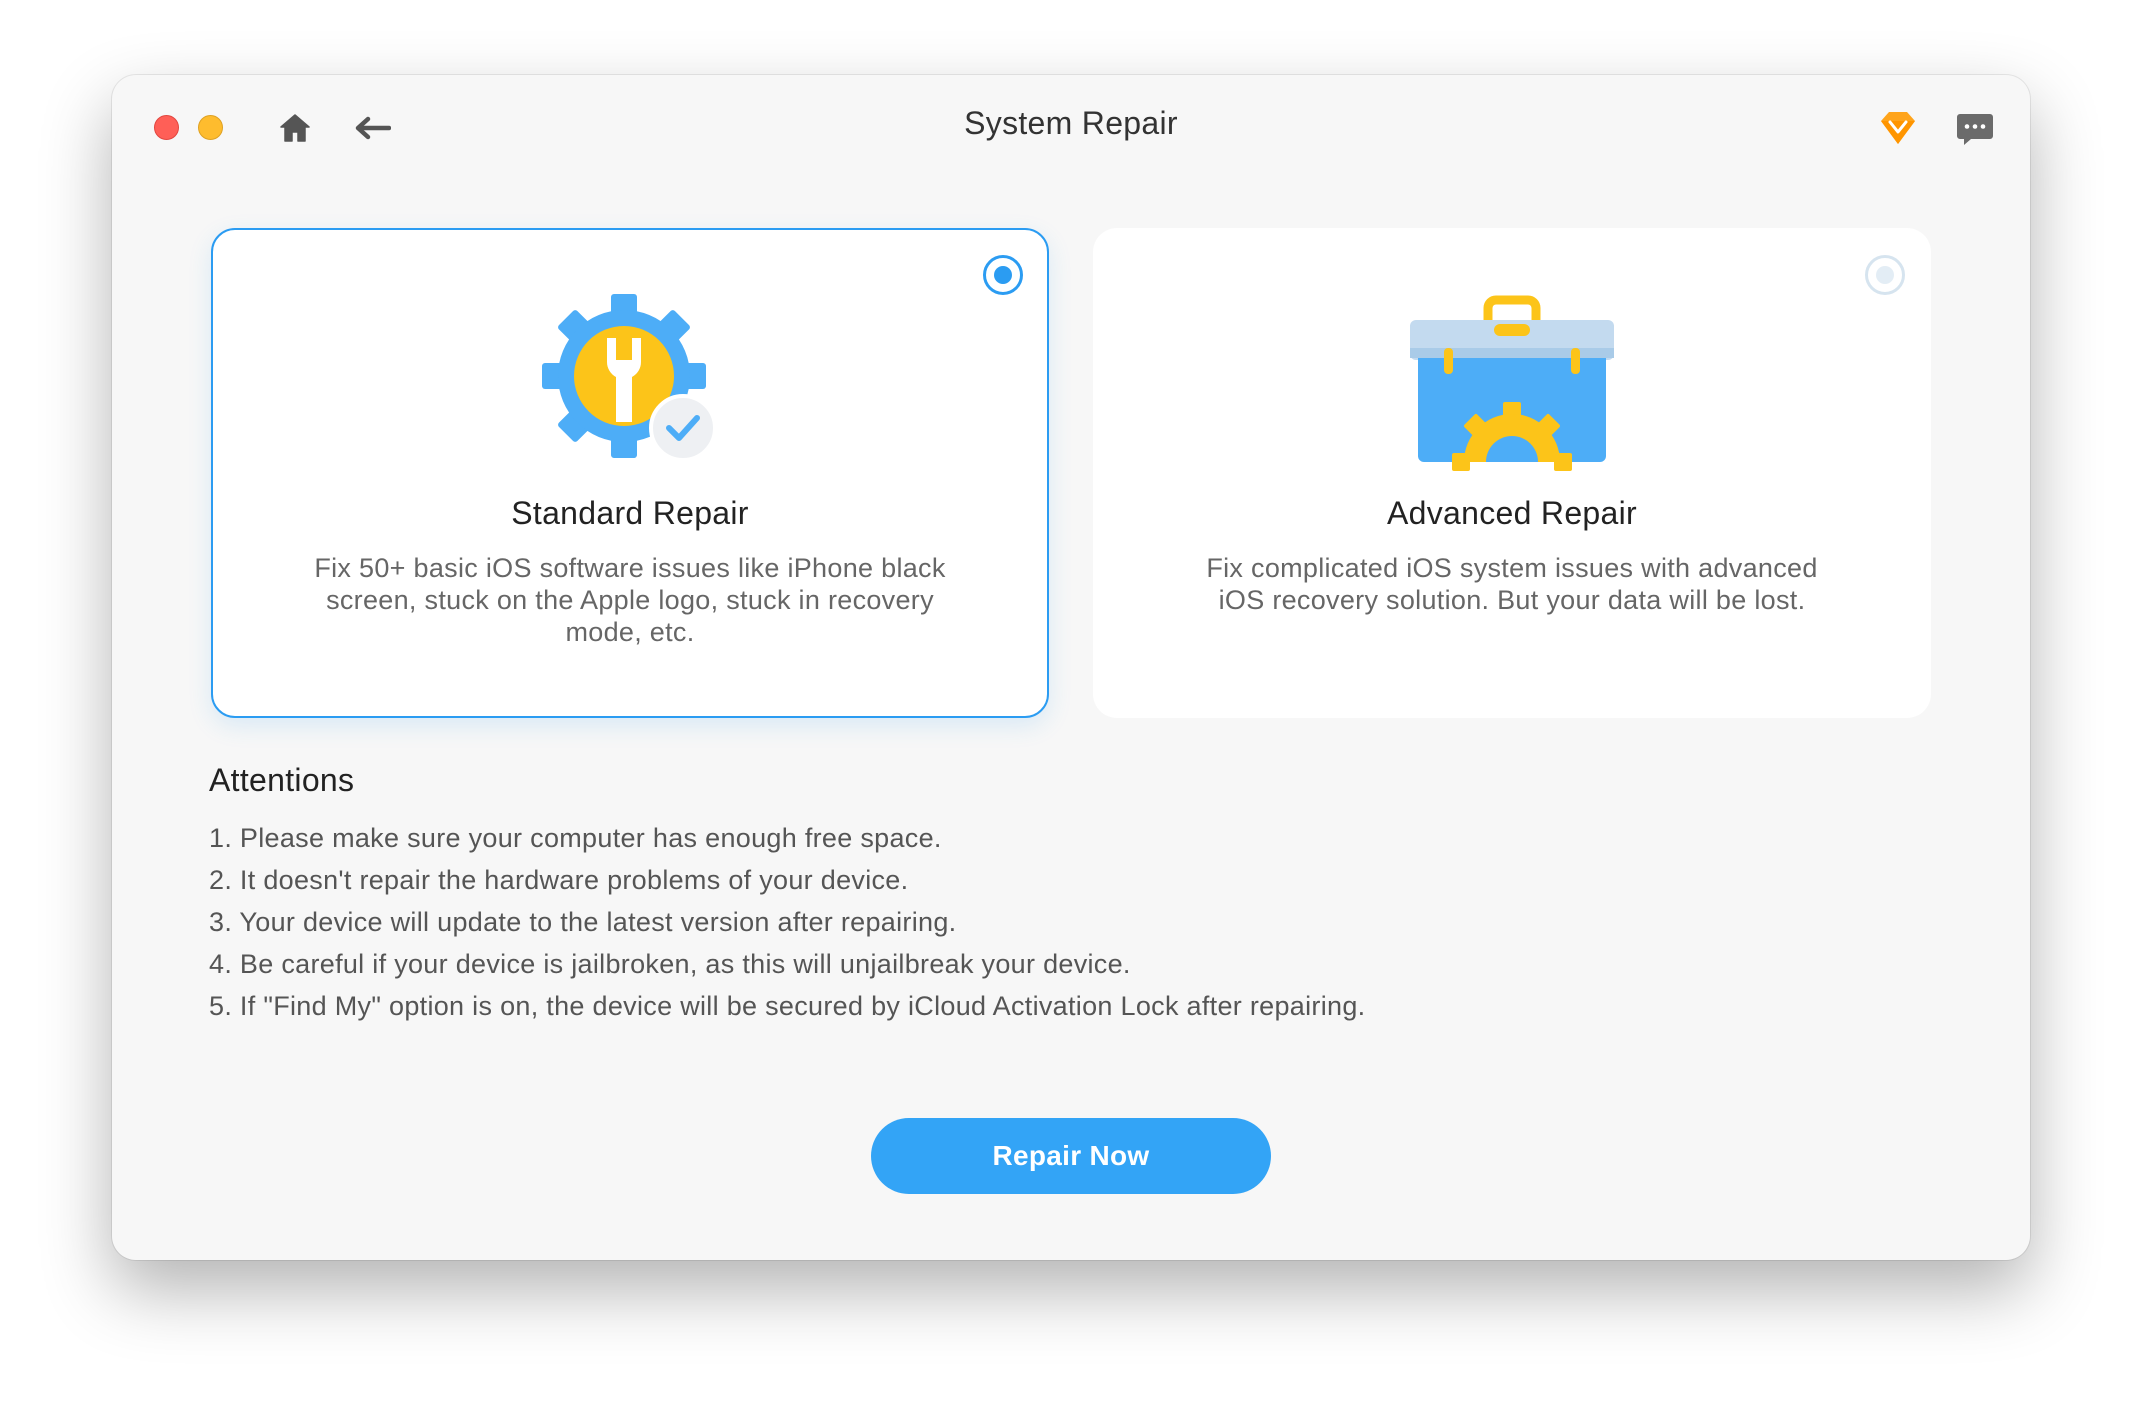 The height and width of the screenshot is (1404, 2136). I want to click on standard-repair-radio, so click(1003, 275).